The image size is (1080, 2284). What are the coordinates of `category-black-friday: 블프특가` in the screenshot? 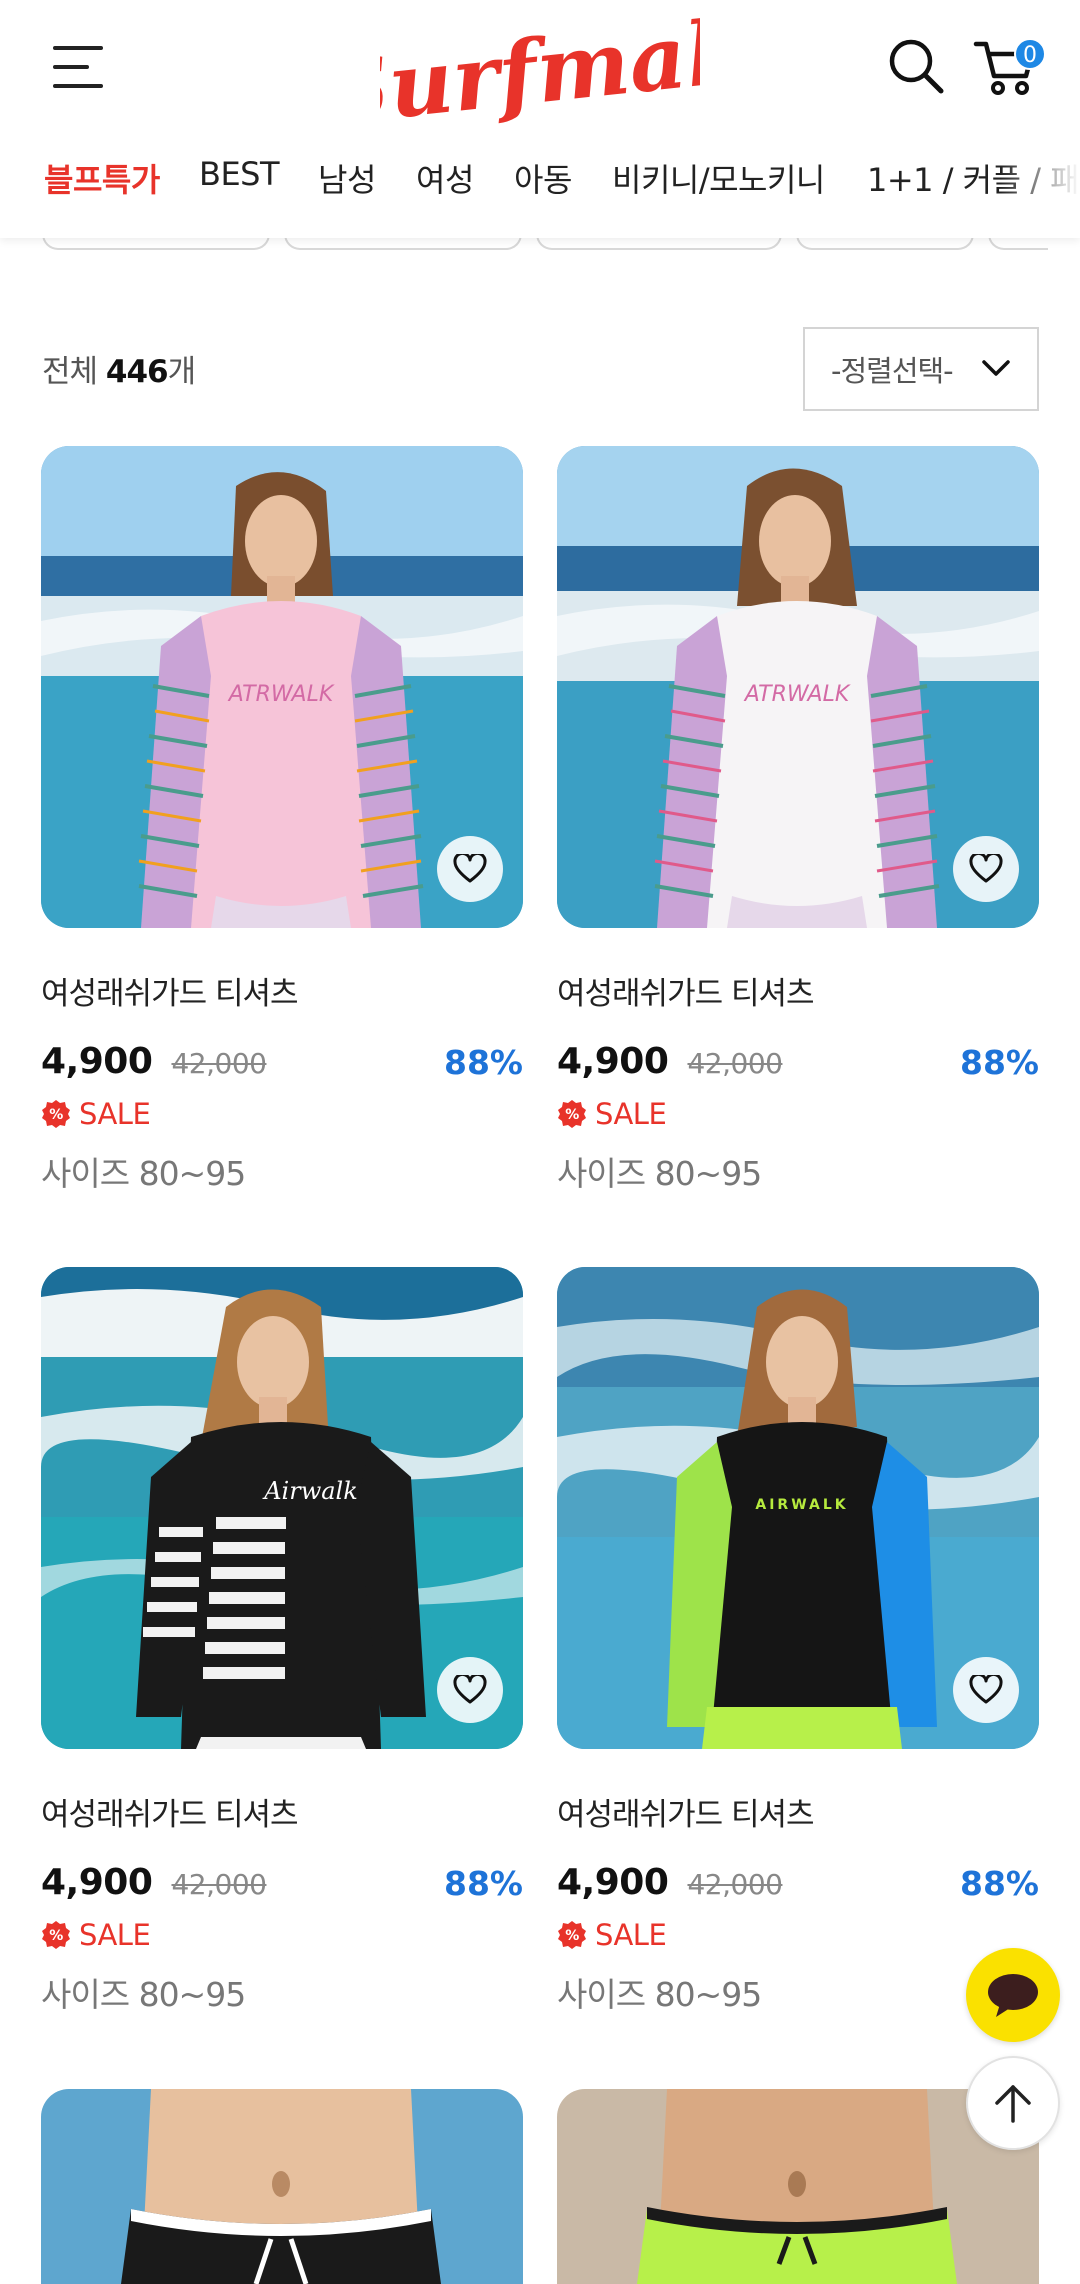 It's located at (102, 178).